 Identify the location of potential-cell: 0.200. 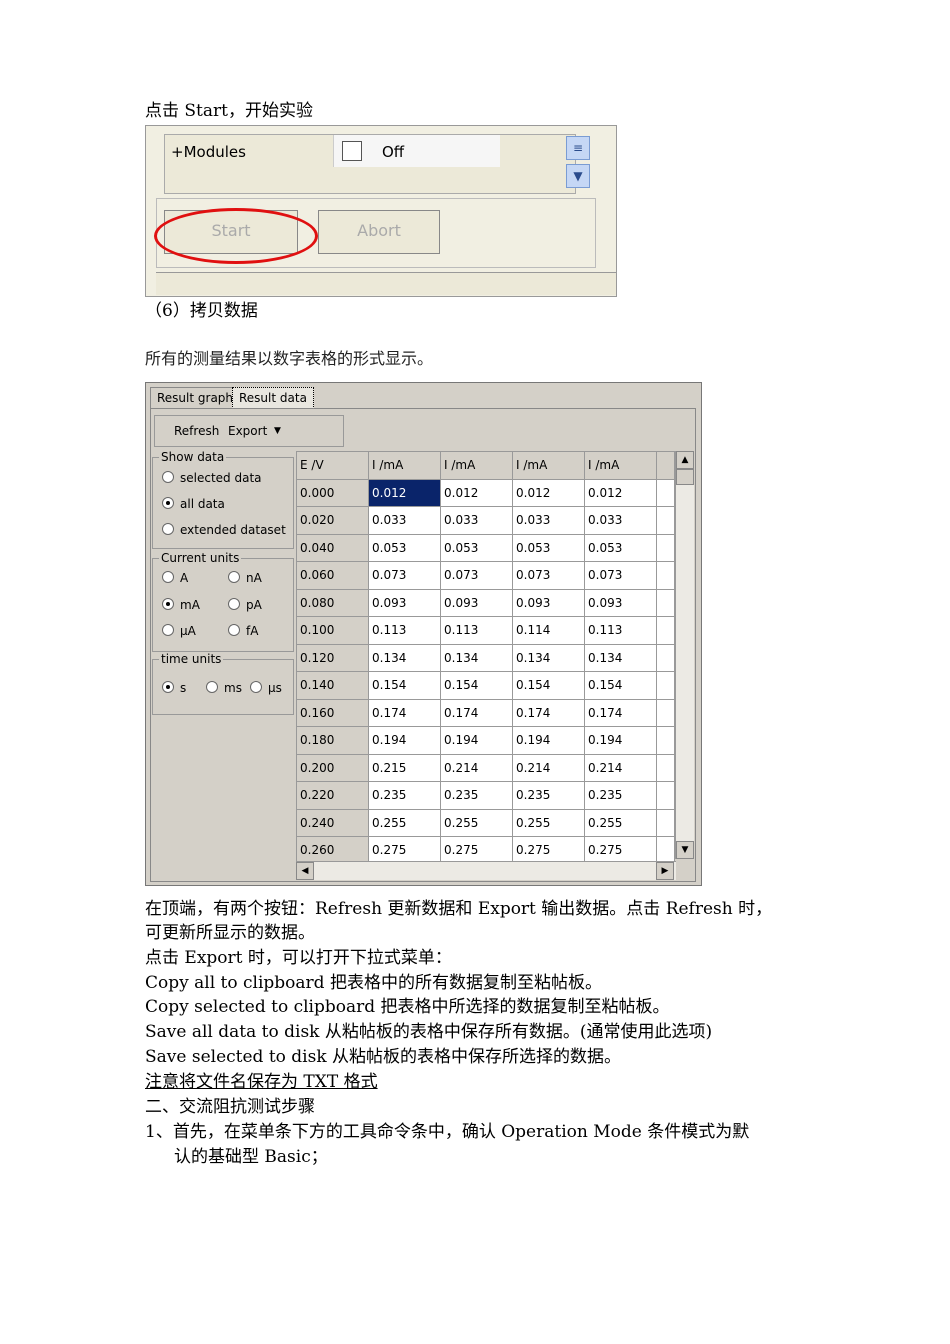
(332, 767).